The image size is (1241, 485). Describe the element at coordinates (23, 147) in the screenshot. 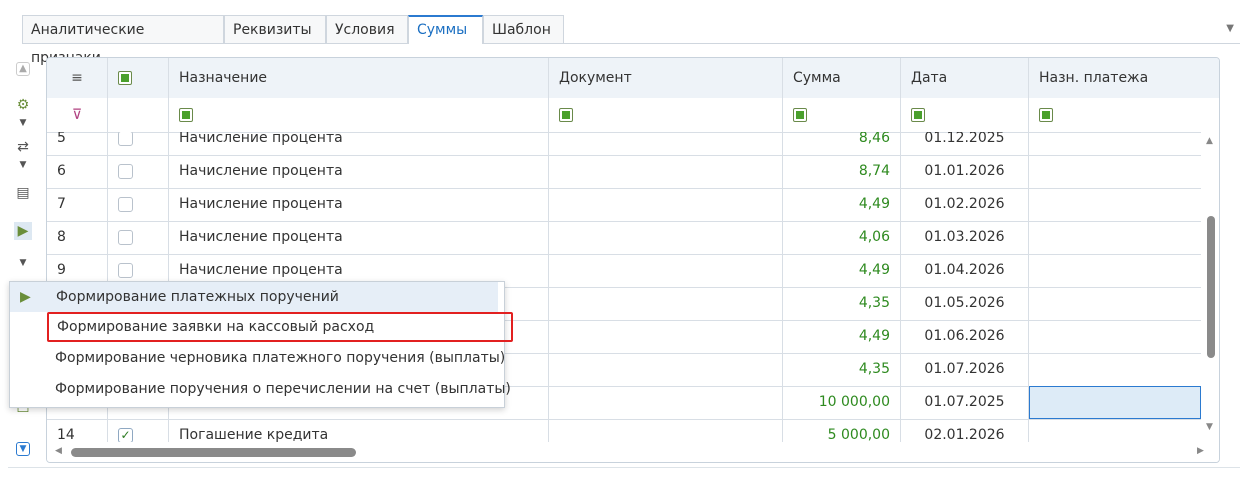

I see `transfer-icon: ⇄` at that location.